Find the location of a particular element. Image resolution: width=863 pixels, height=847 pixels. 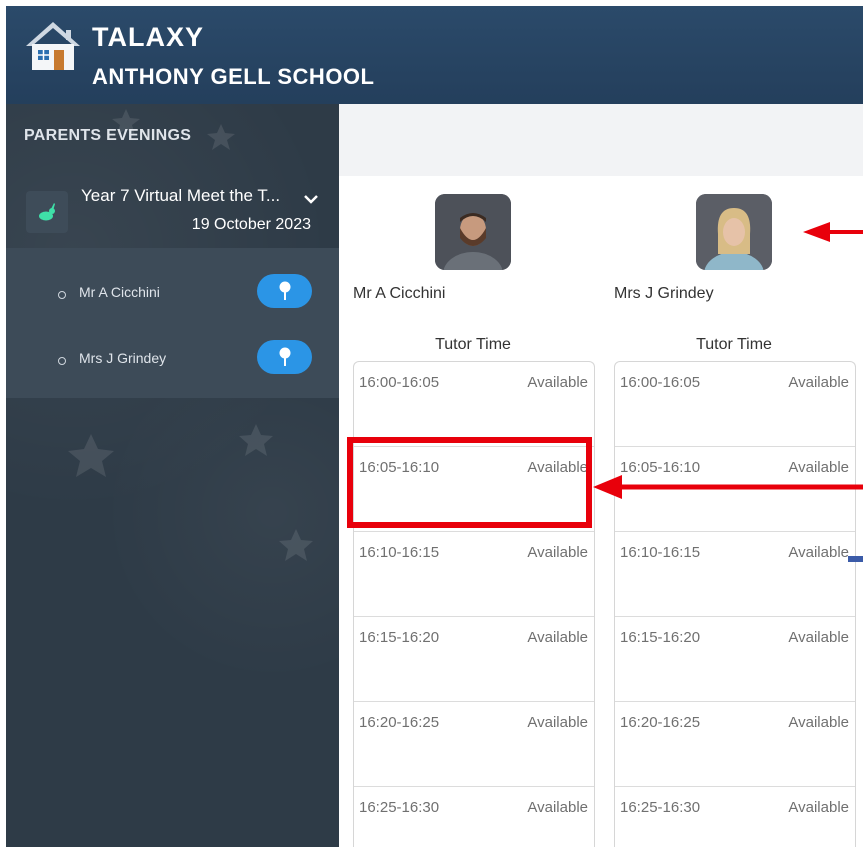

sidebar-item-grindey: Mrs J Grindey is located at coordinates (172, 365).